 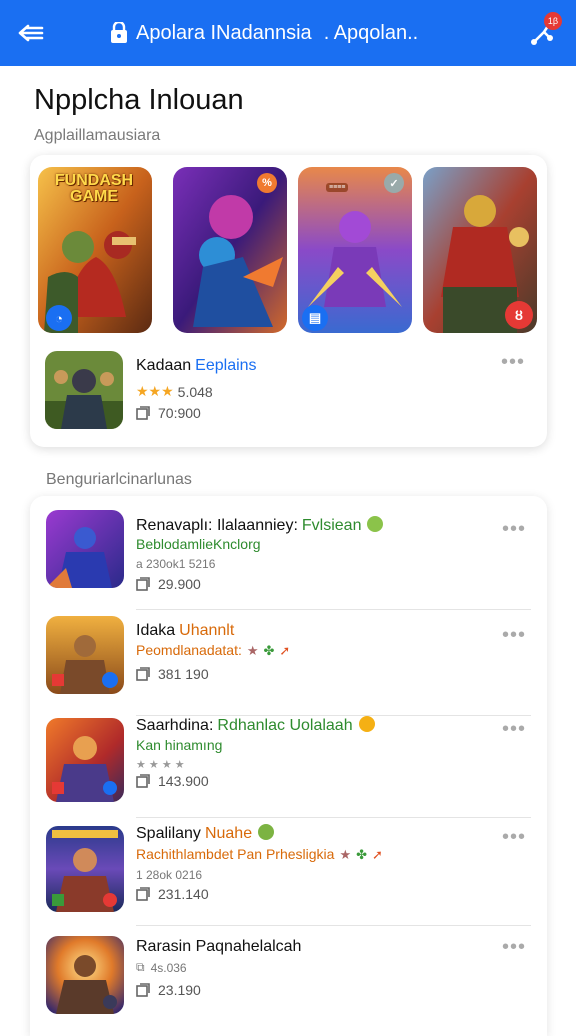 What do you see at coordinates (228, 833) in the screenshot?
I see `app-name-accent: Nuahe` at bounding box center [228, 833].